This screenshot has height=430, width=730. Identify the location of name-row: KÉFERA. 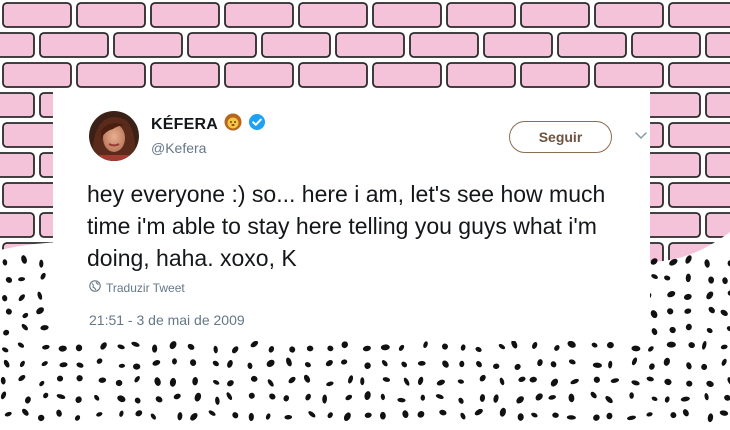
(208, 124).